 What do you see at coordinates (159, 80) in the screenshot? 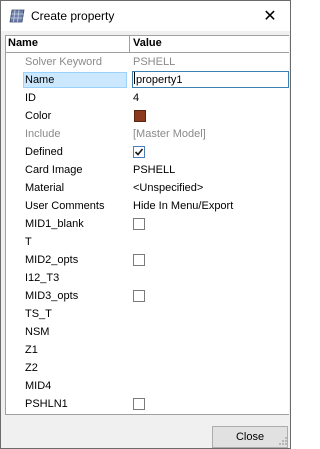
I see `name-input-value: property1` at bounding box center [159, 80].